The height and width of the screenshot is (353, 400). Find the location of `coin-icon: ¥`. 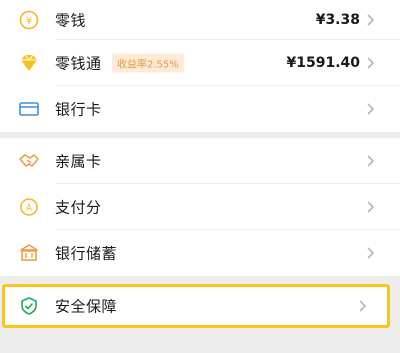

coin-icon: ¥ is located at coordinates (29, 20).